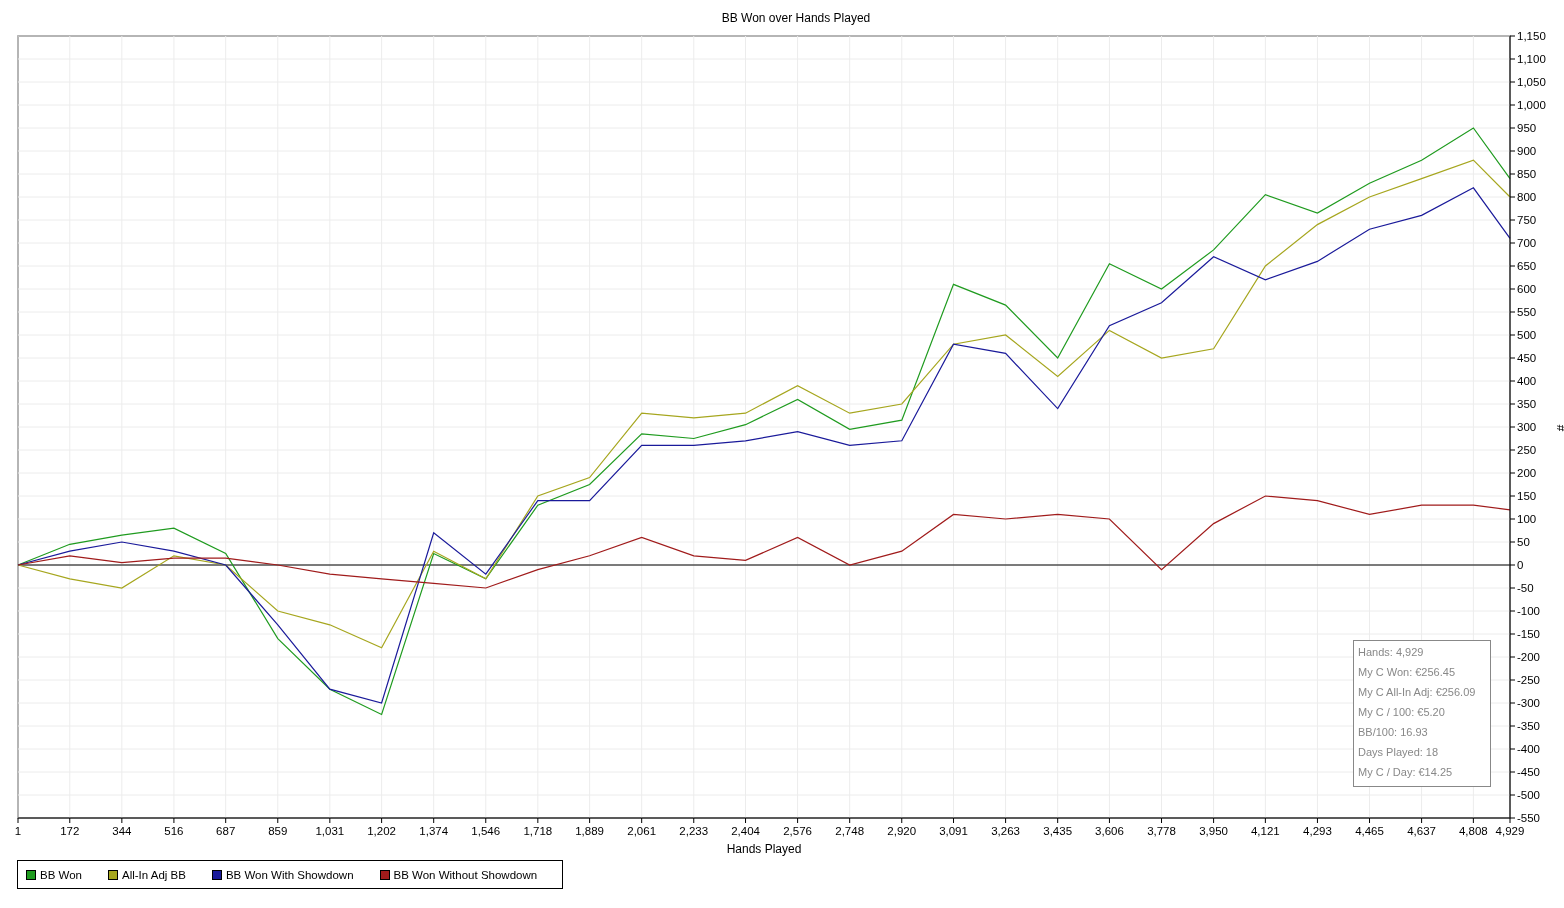 This screenshot has width=1564, height=908. I want to click on x-tick-label: 4,808, so click(1473, 831).